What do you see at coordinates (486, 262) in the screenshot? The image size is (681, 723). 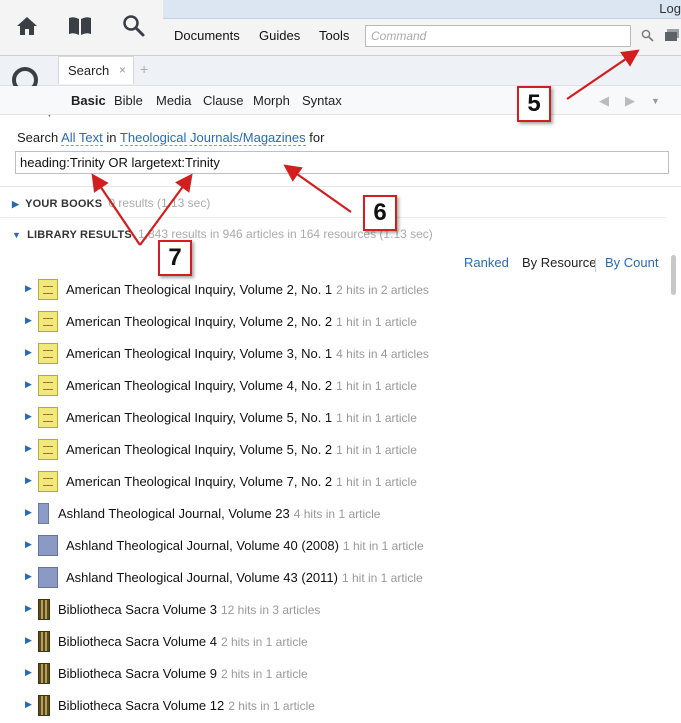 I see `sort-ranked: Ranked` at bounding box center [486, 262].